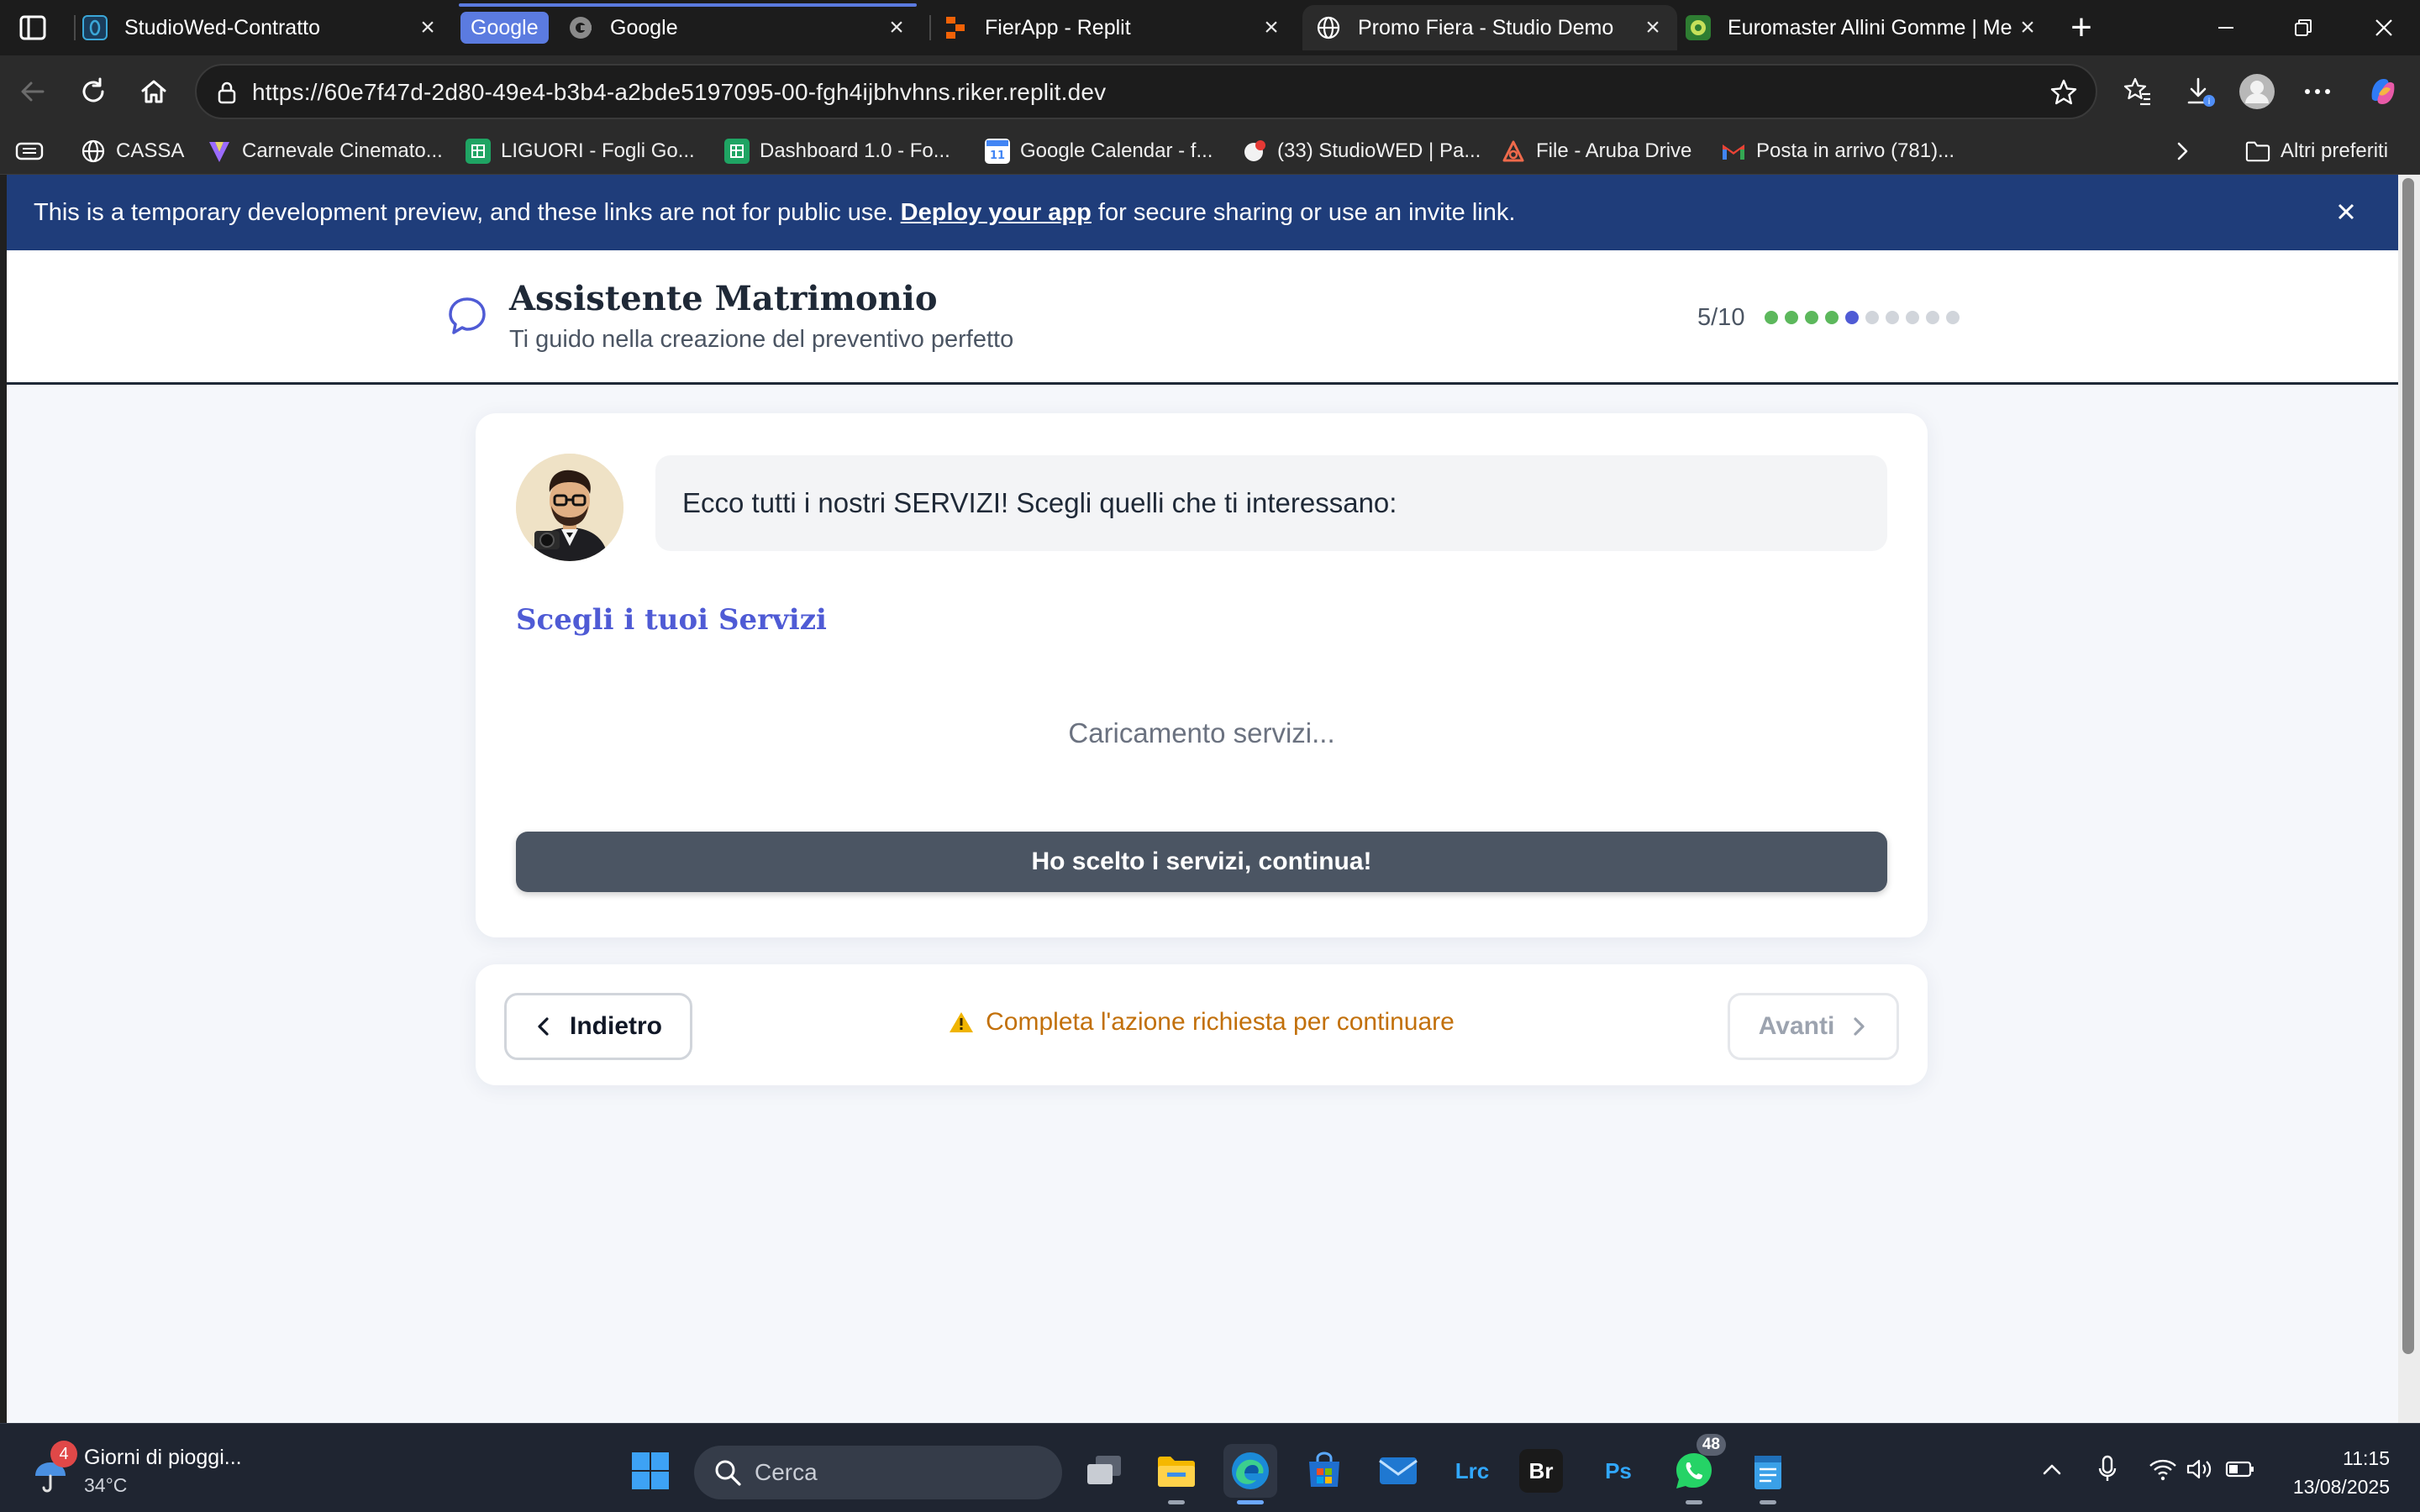 This screenshot has width=2420, height=1512. What do you see at coordinates (1869, 27) in the screenshot?
I see `tab-euromaster: Euromaster Allini Gomme | Me ×` at bounding box center [1869, 27].